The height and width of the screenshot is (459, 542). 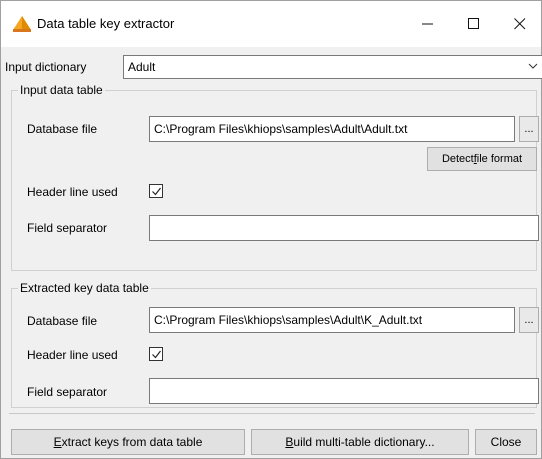 I want to click on input-field-separator-label: Field separator, so click(x=67, y=228).